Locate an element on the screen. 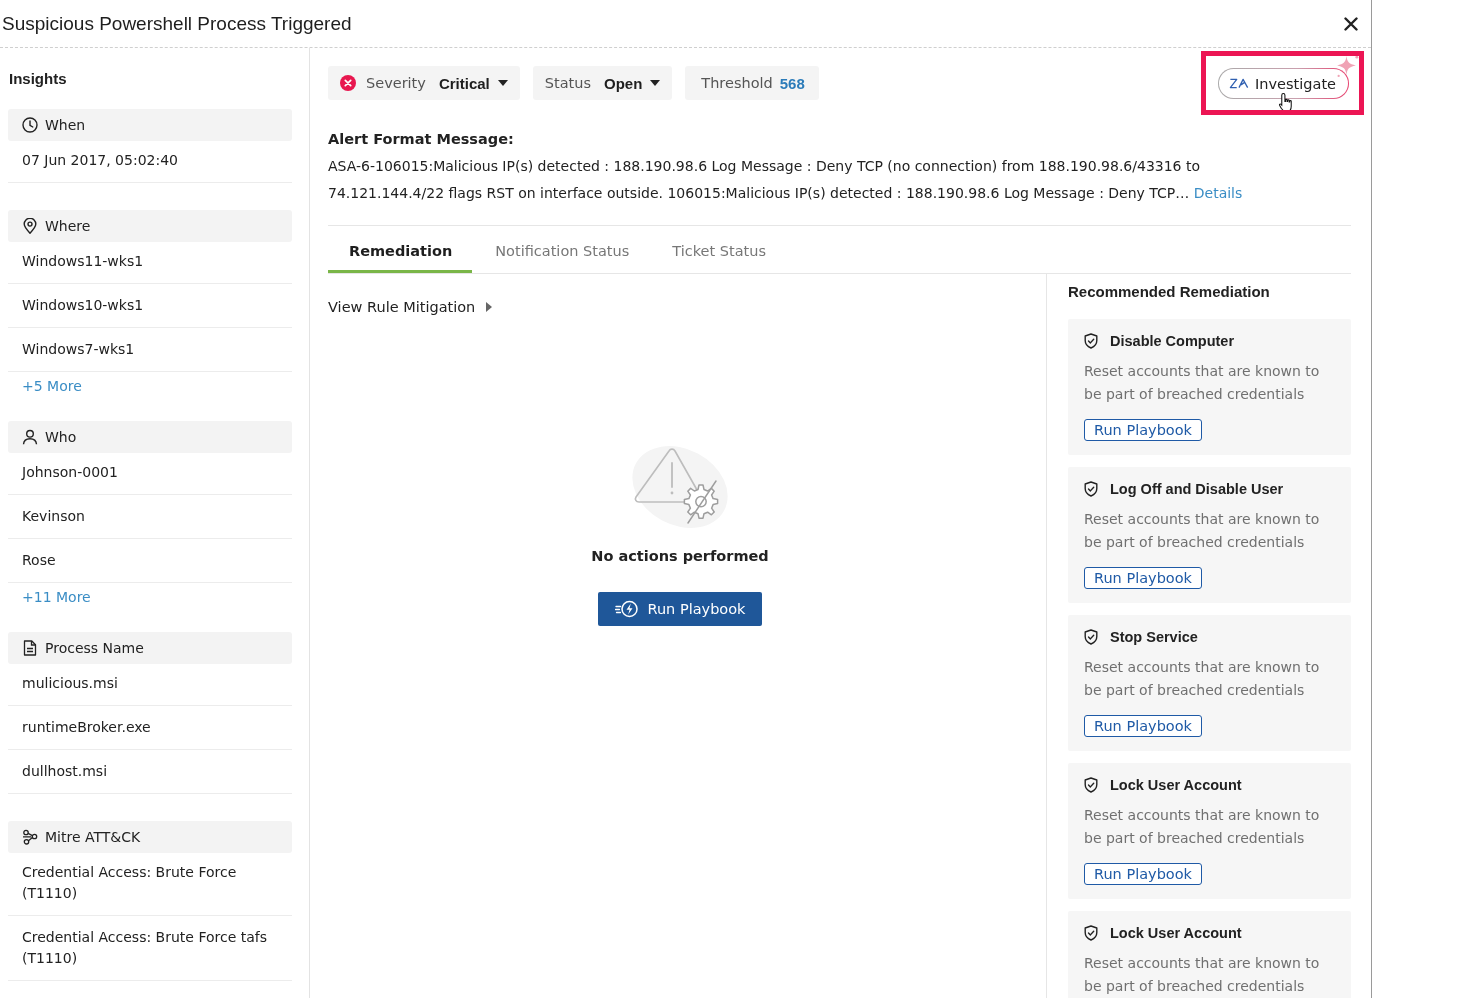  sidebar-value: Windows7-wks1 is located at coordinates (150, 350).